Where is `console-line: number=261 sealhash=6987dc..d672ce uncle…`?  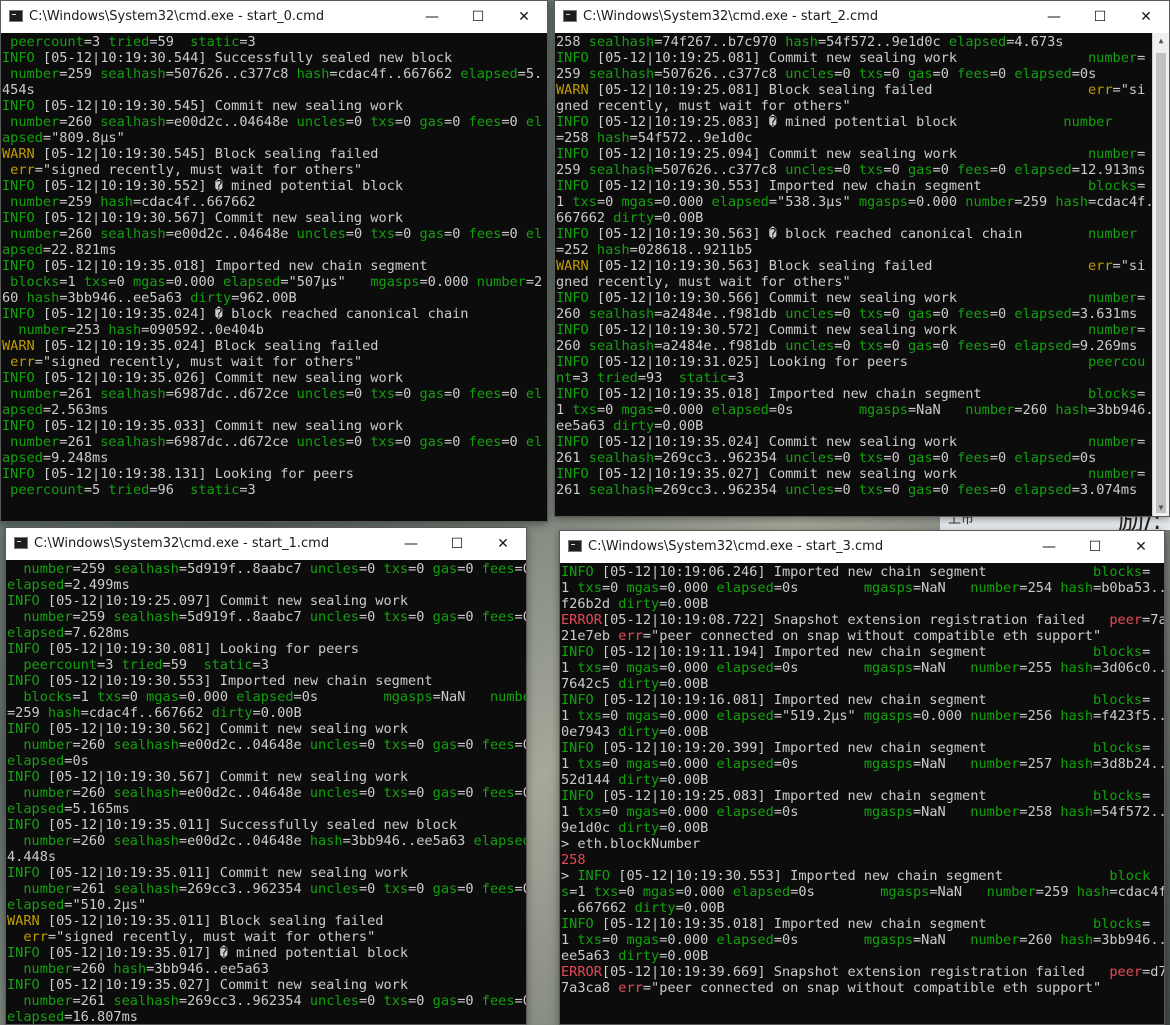 console-line: number=261 sealhash=6987dc..d672ce uncle… is located at coordinates (274, 442).